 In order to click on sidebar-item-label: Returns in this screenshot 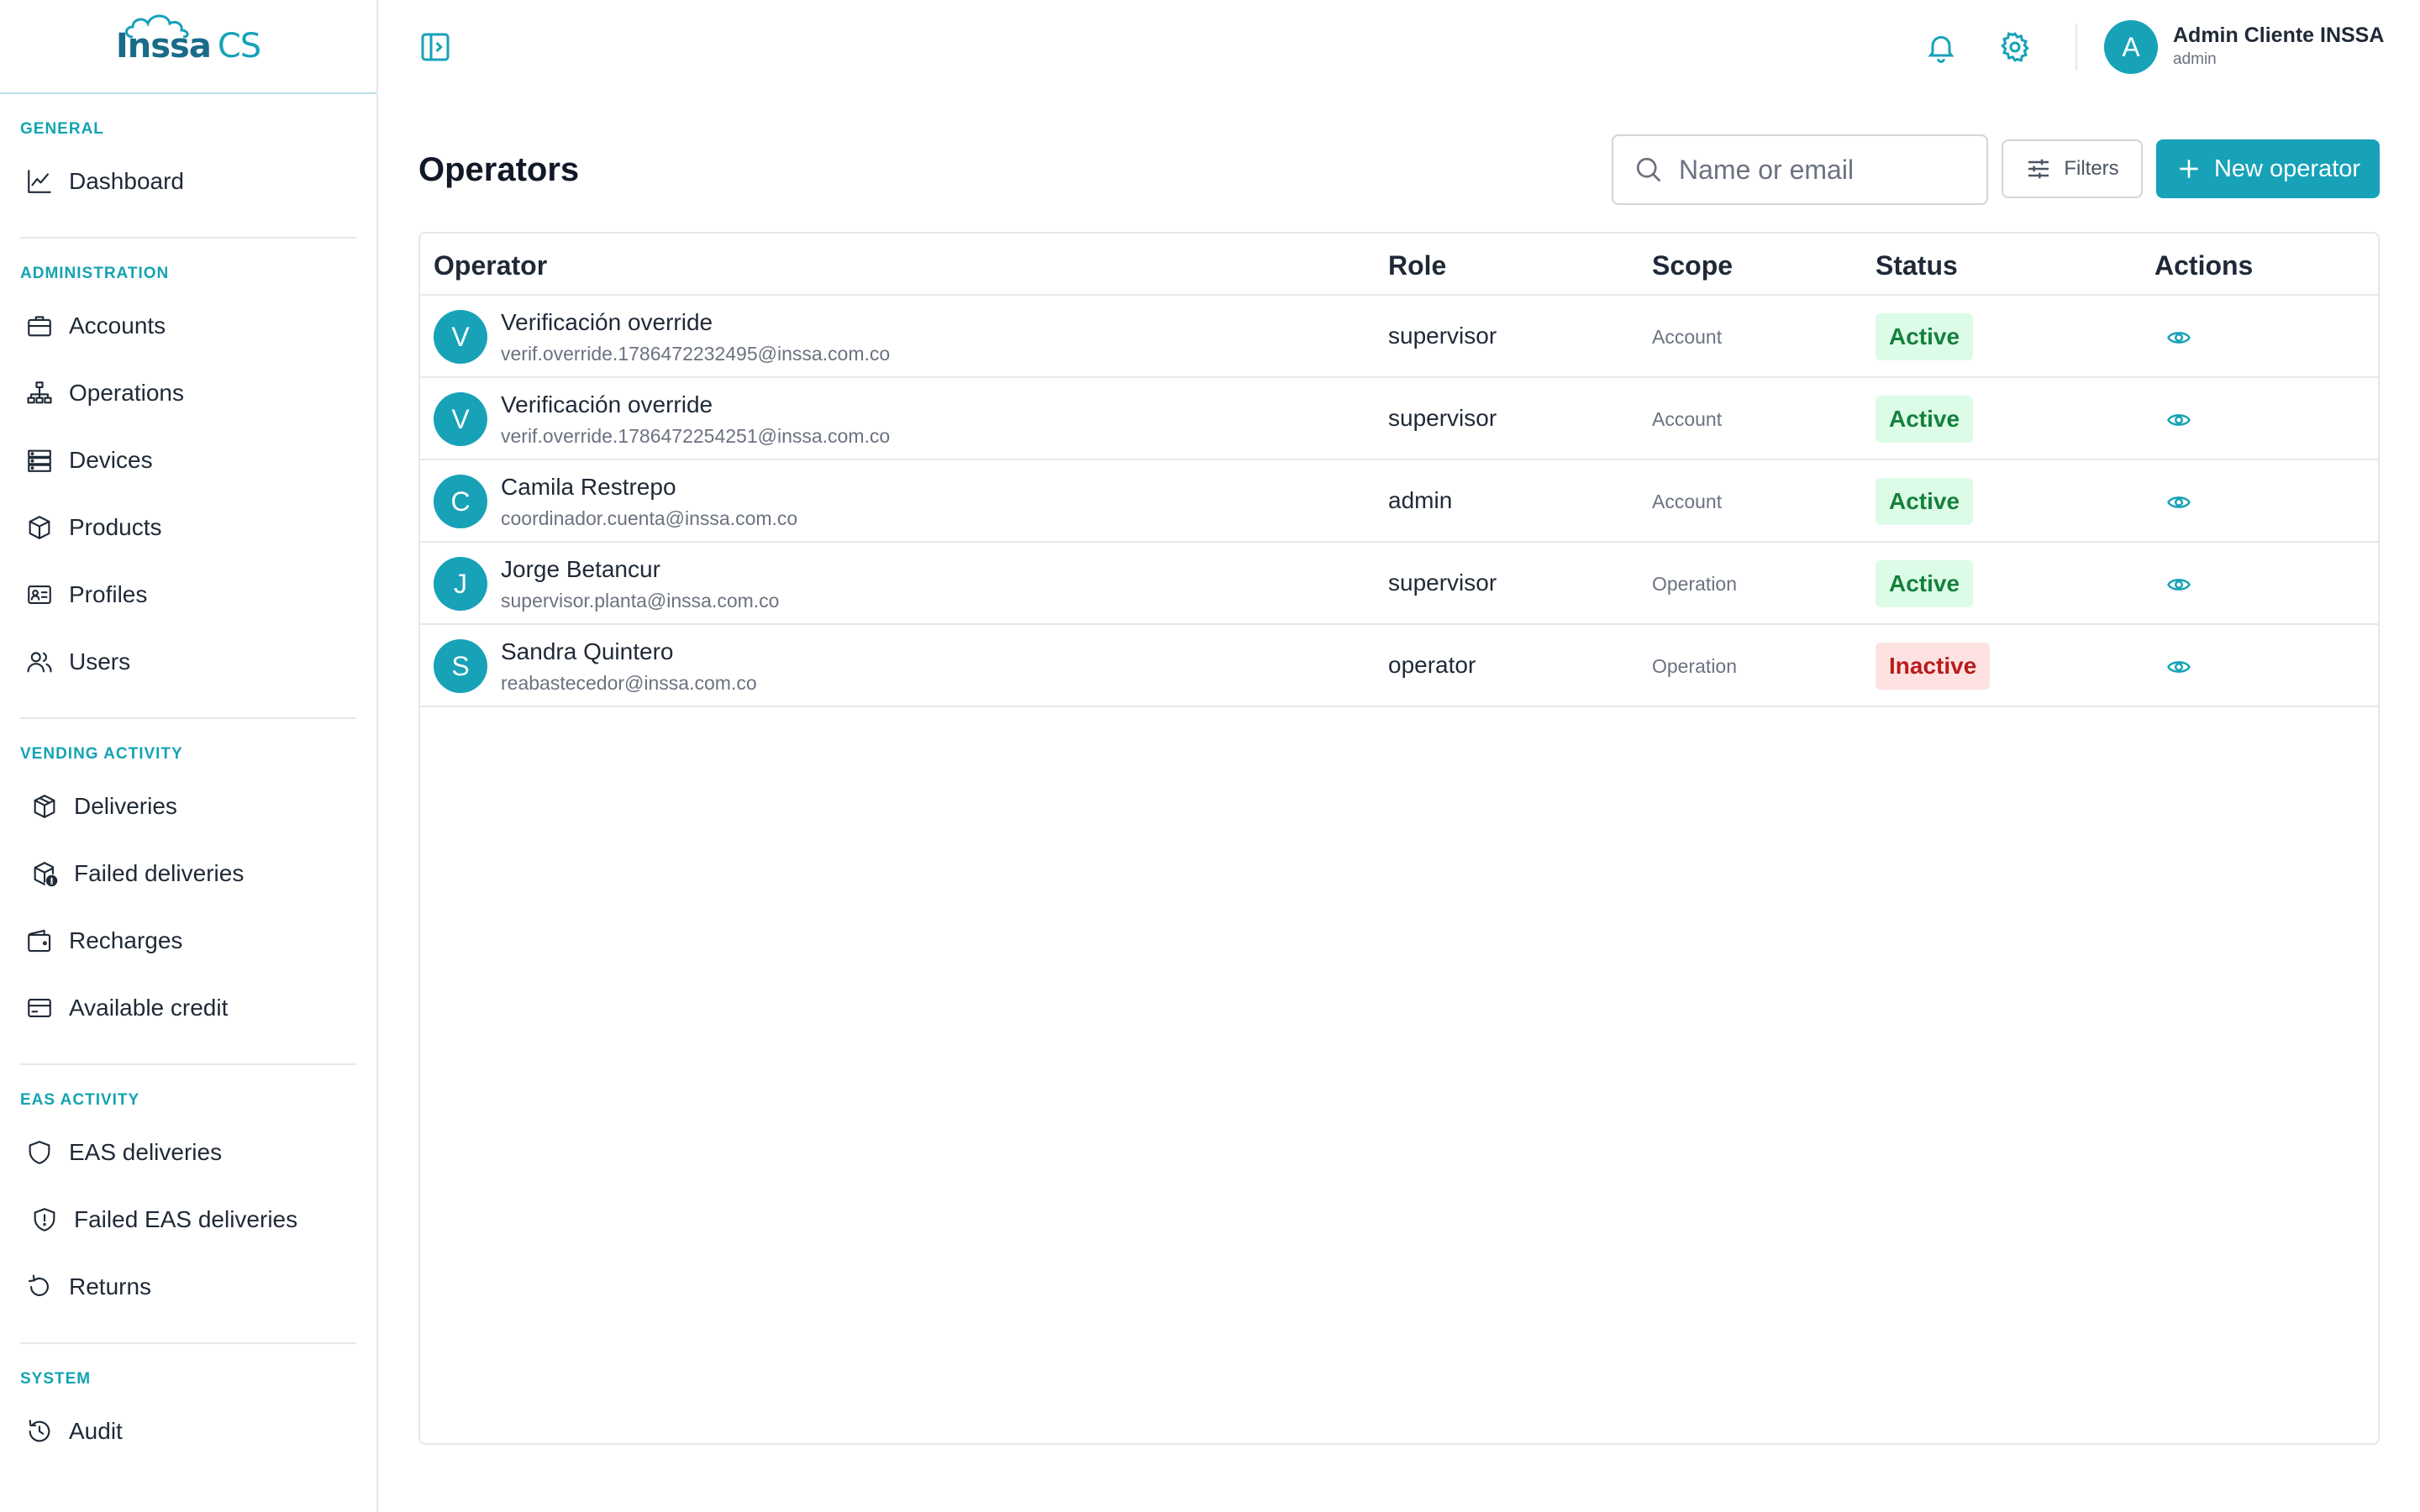, I will do `click(110, 1286)`.